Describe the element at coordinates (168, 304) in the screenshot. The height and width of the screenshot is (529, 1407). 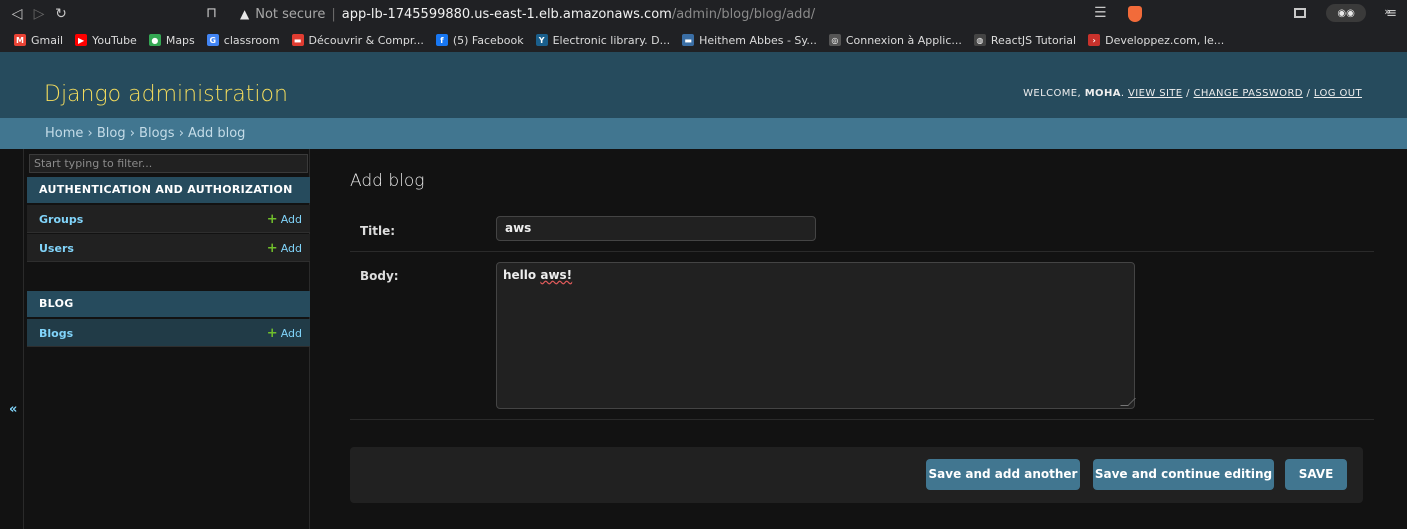
I see `module-header-blog: BLOG` at that location.